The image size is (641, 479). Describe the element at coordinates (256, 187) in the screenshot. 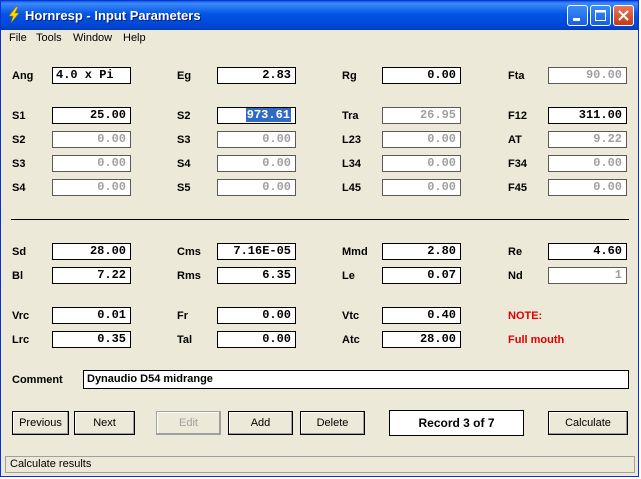

I see `s5-field: 0.00` at that location.